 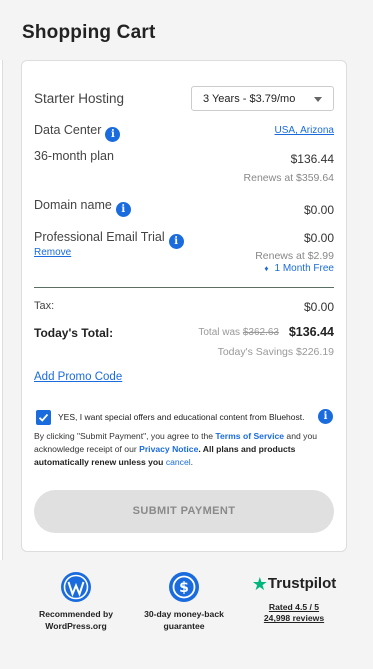 I want to click on money-back-line1: 30-day money-back, so click(x=184, y=614).